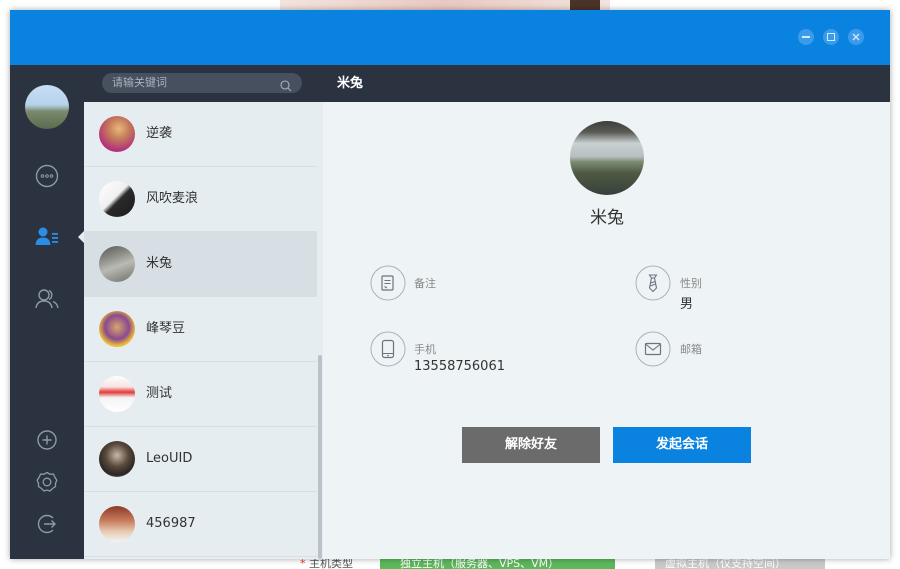 This screenshot has width=900, height=569. What do you see at coordinates (200, 134) in the screenshot?
I see `contact-item: 逆袭` at bounding box center [200, 134].